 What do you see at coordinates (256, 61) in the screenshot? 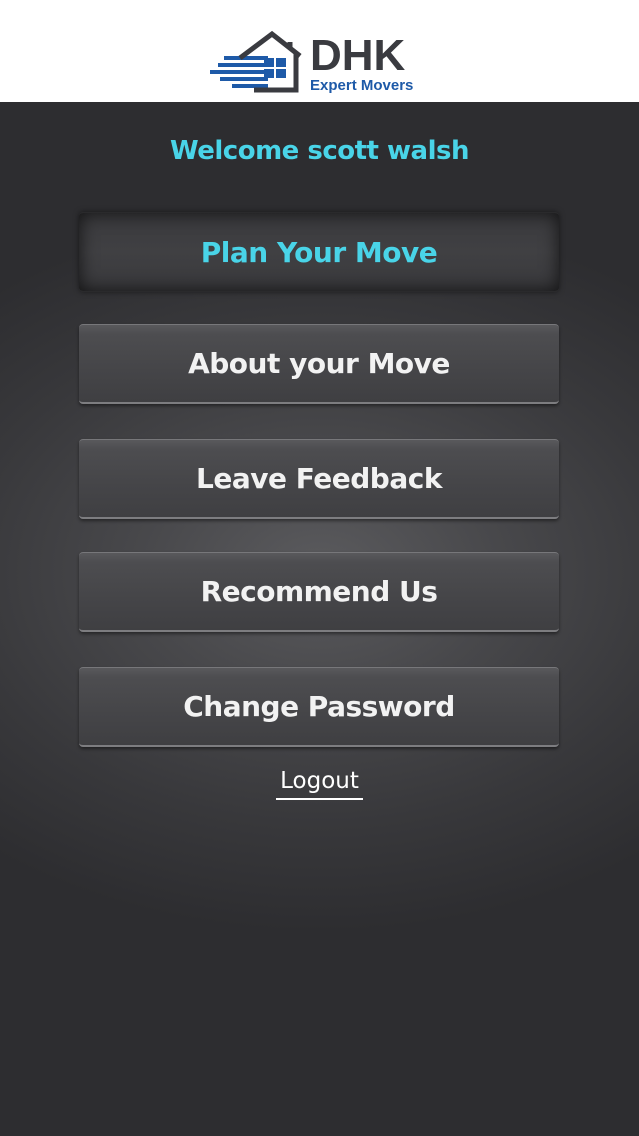
I see `house-logo-icon` at bounding box center [256, 61].